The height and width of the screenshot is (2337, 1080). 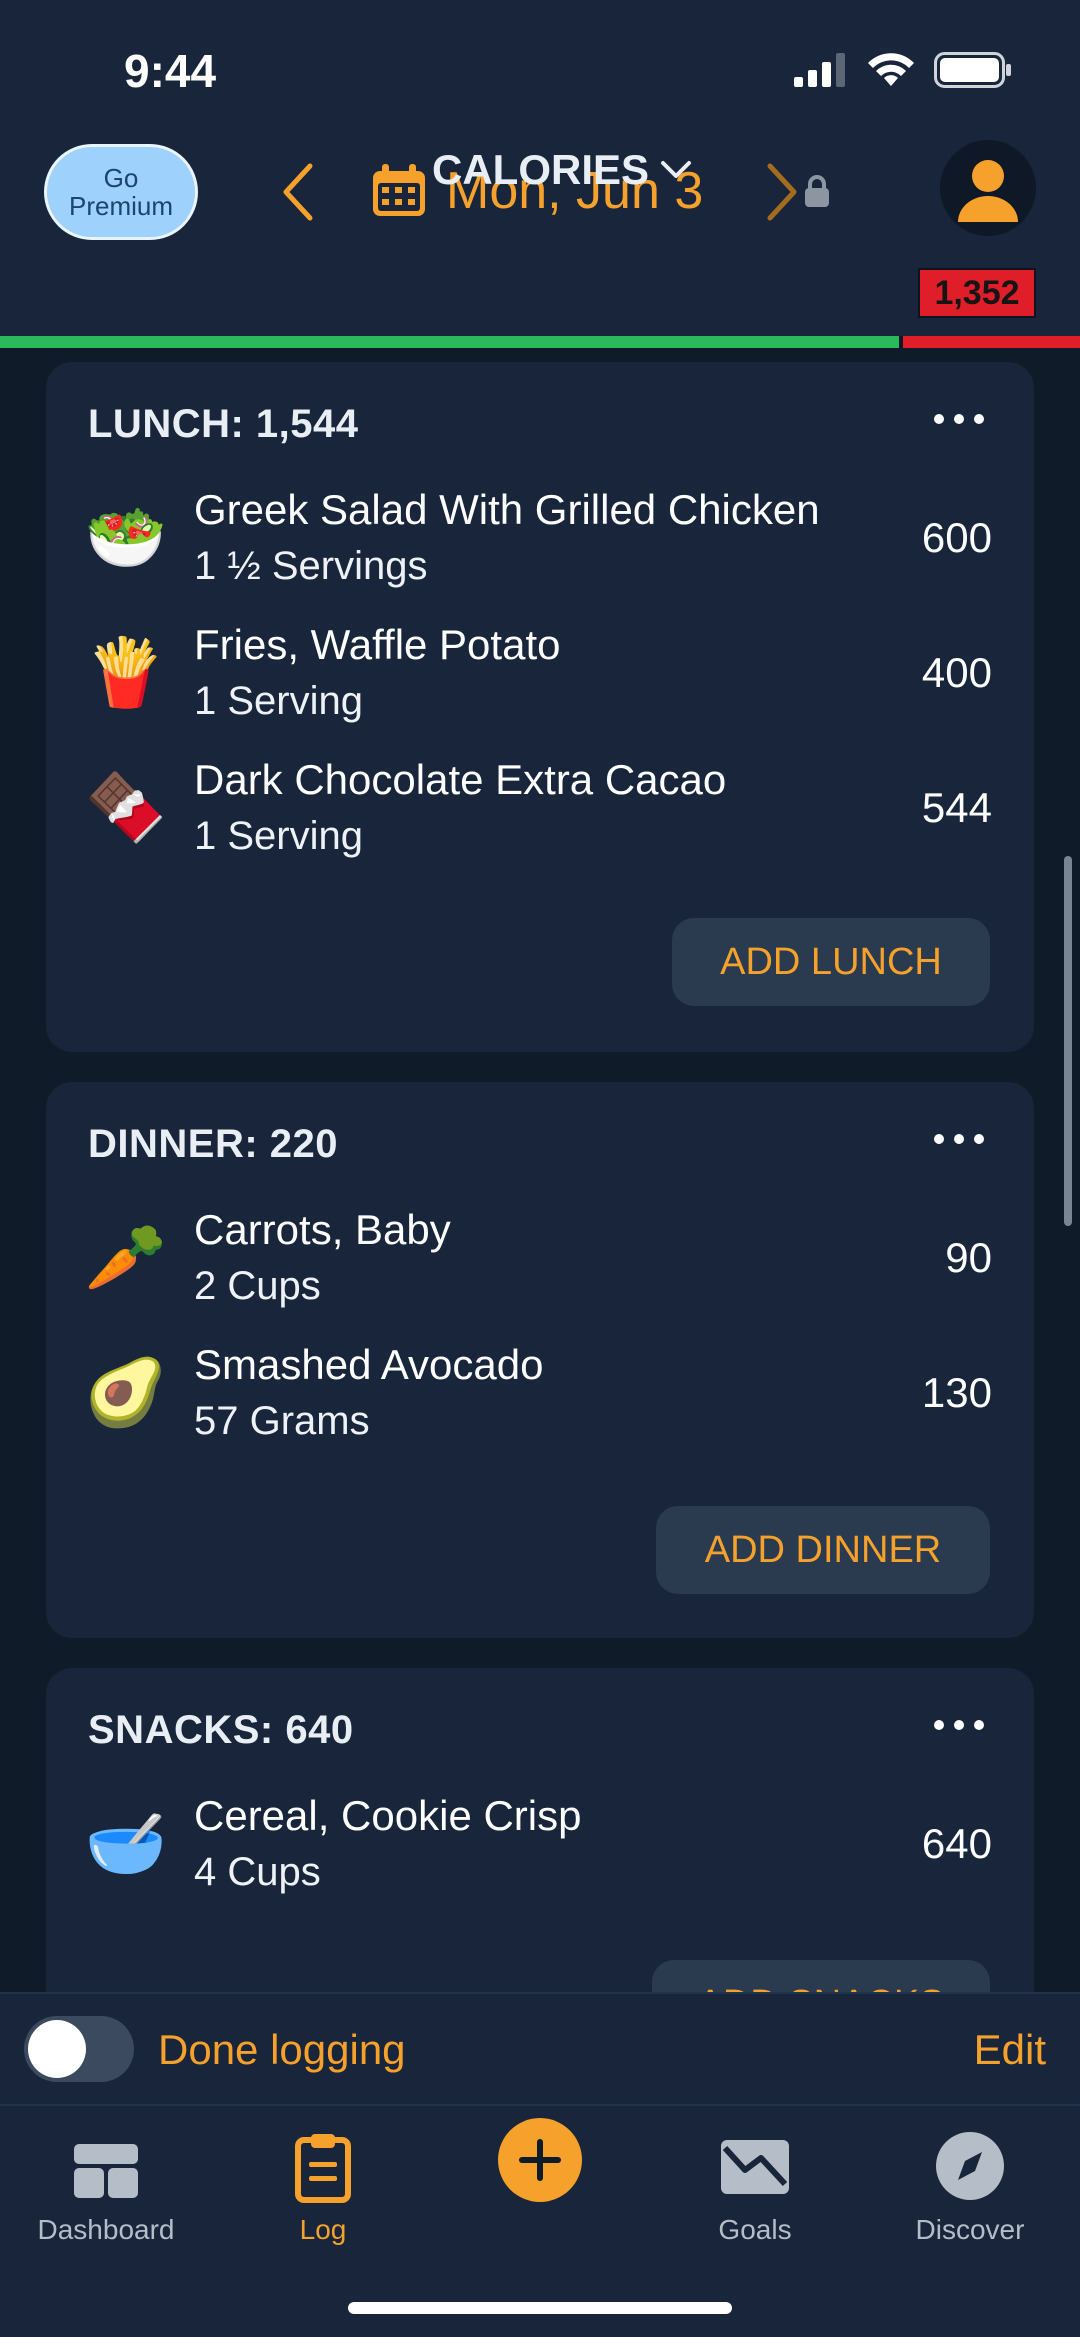 I want to click on home-indicator, so click(x=540, y=2308).